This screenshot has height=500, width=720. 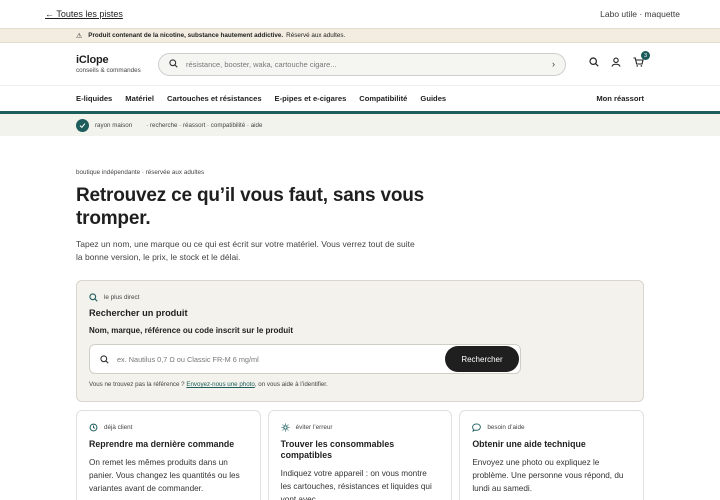 I want to click on nav-item-restock: Mon réassort, so click(x=620, y=98).